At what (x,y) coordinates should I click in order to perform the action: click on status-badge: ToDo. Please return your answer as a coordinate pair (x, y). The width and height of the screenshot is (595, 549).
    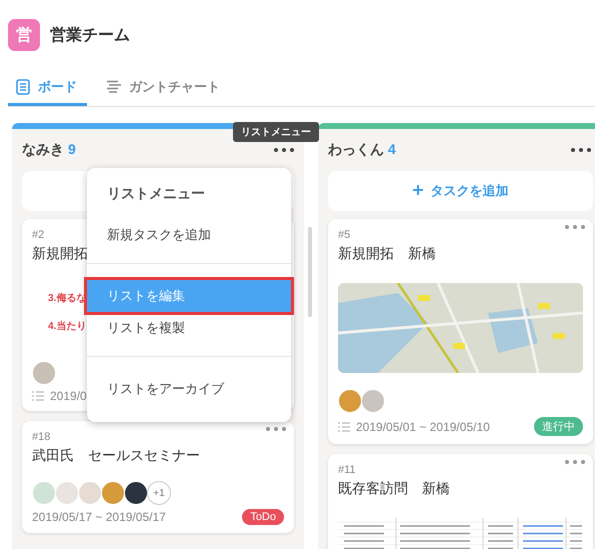
    Looking at the image, I should click on (263, 517).